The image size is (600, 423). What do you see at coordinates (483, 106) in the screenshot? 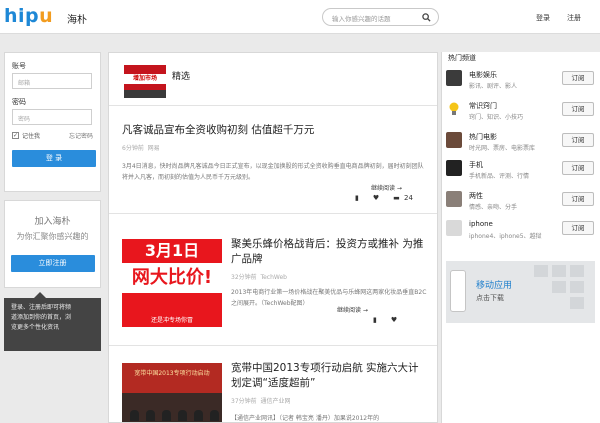
I see `channel-name: 常识窍门` at bounding box center [483, 106].